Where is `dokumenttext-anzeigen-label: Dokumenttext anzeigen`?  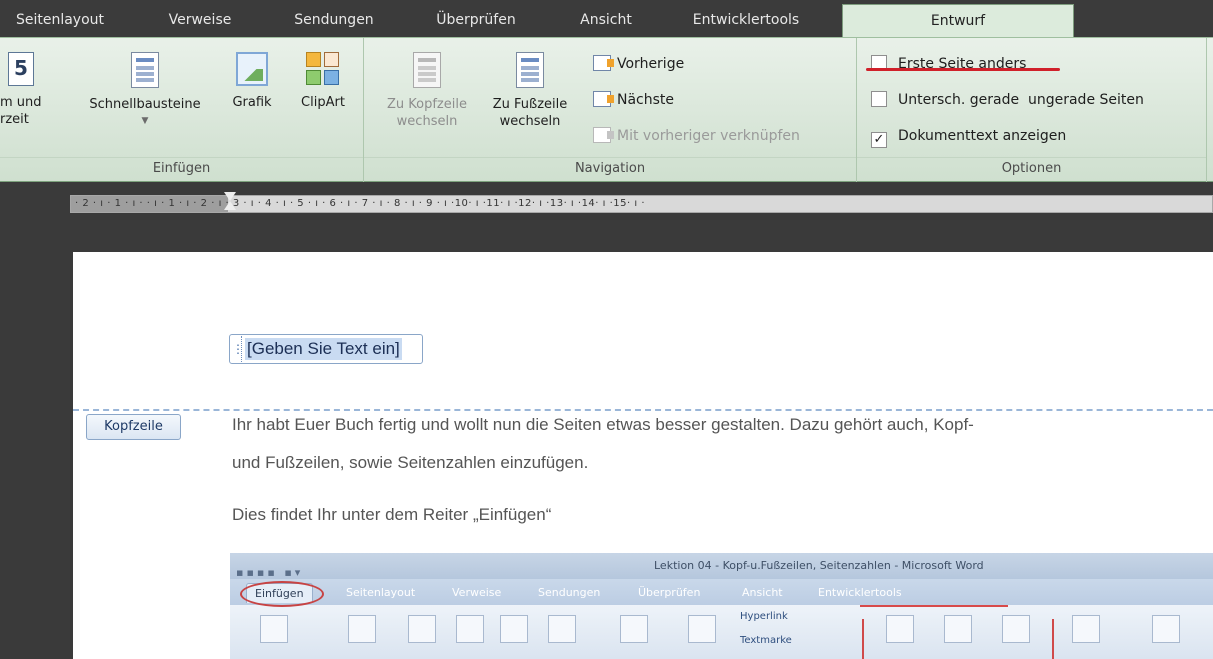
dokumenttext-anzeigen-label: Dokumenttext anzeigen is located at coordinates (982, 136).